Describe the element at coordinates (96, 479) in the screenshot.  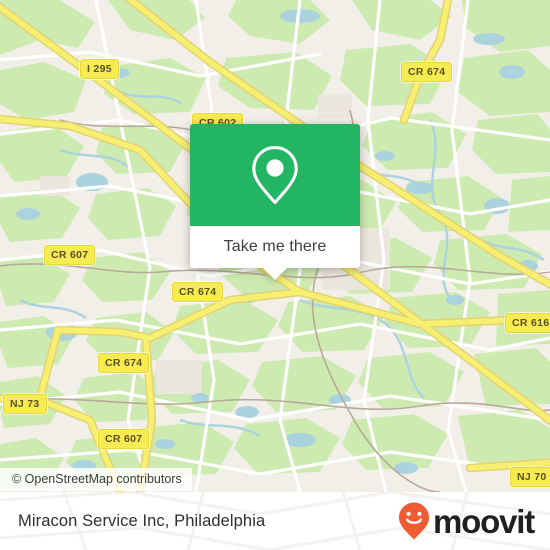
I see `osm-attribution: © OpenStreetMap contributors` at that location.